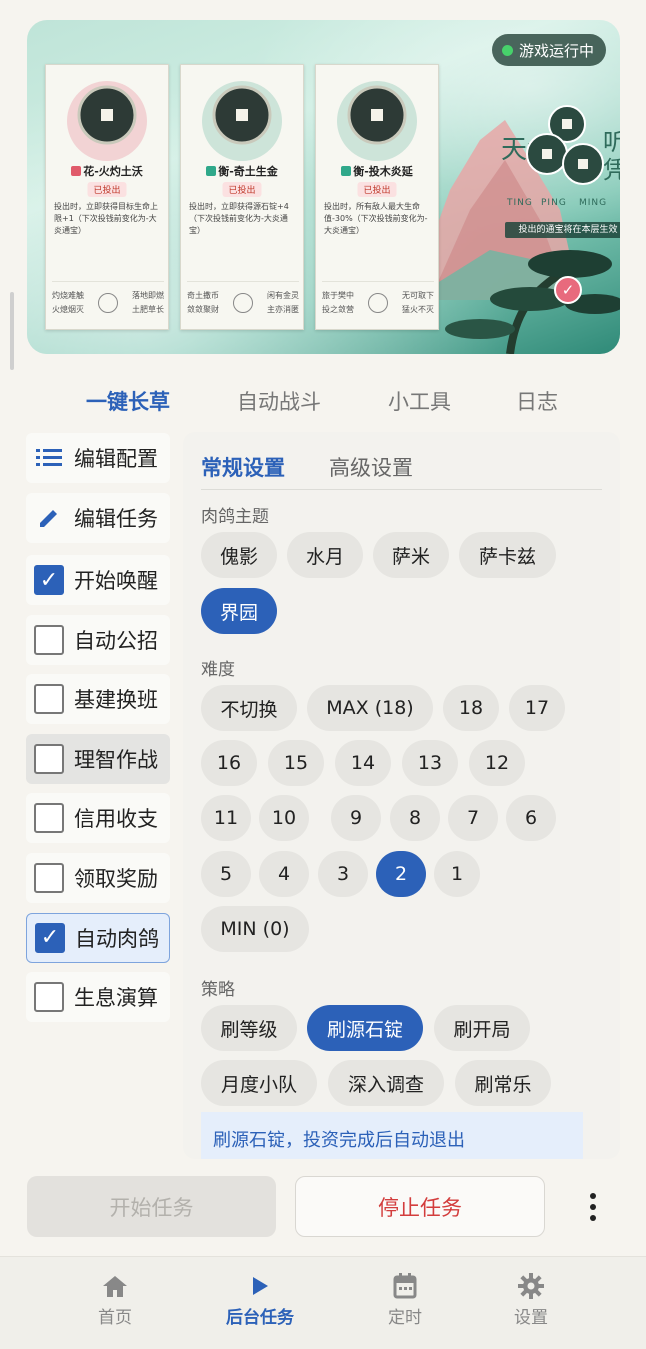 This screenshot has height=1349, width=646. Describe the element at coordinates (229, 763) in the screenshot. I see `difficulty-chip: 16` at that location.